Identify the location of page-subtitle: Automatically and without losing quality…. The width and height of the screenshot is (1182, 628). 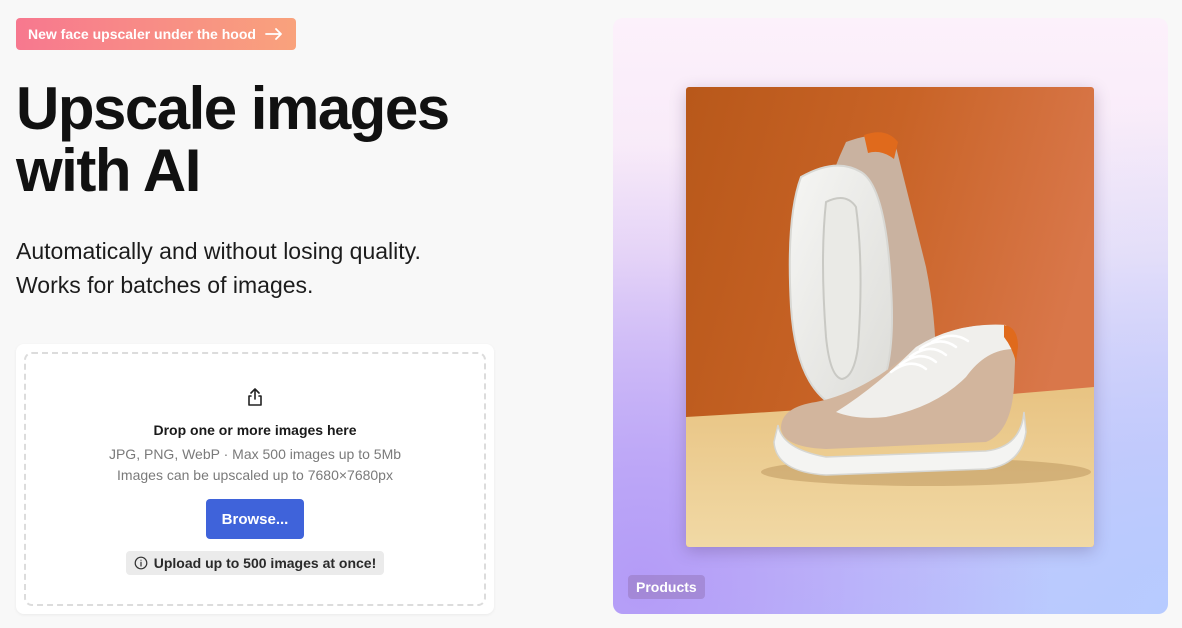
(256, 268).